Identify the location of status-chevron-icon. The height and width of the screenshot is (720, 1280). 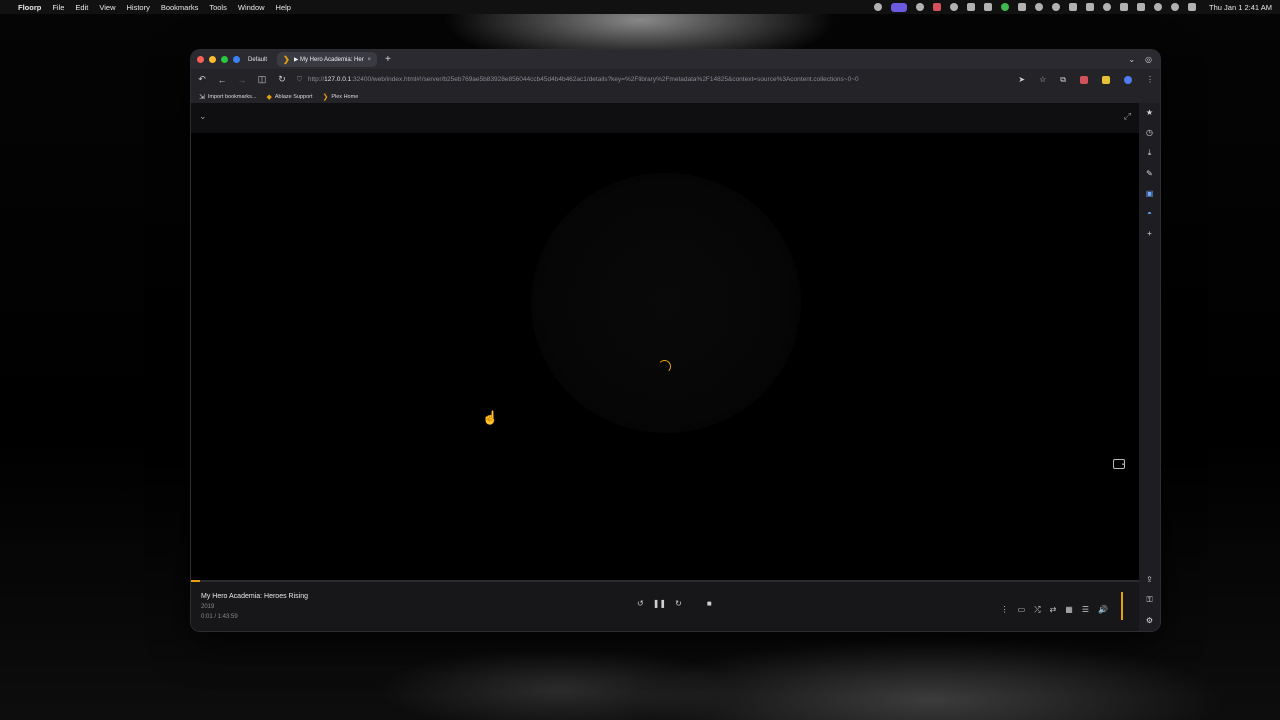
(1022, 7).